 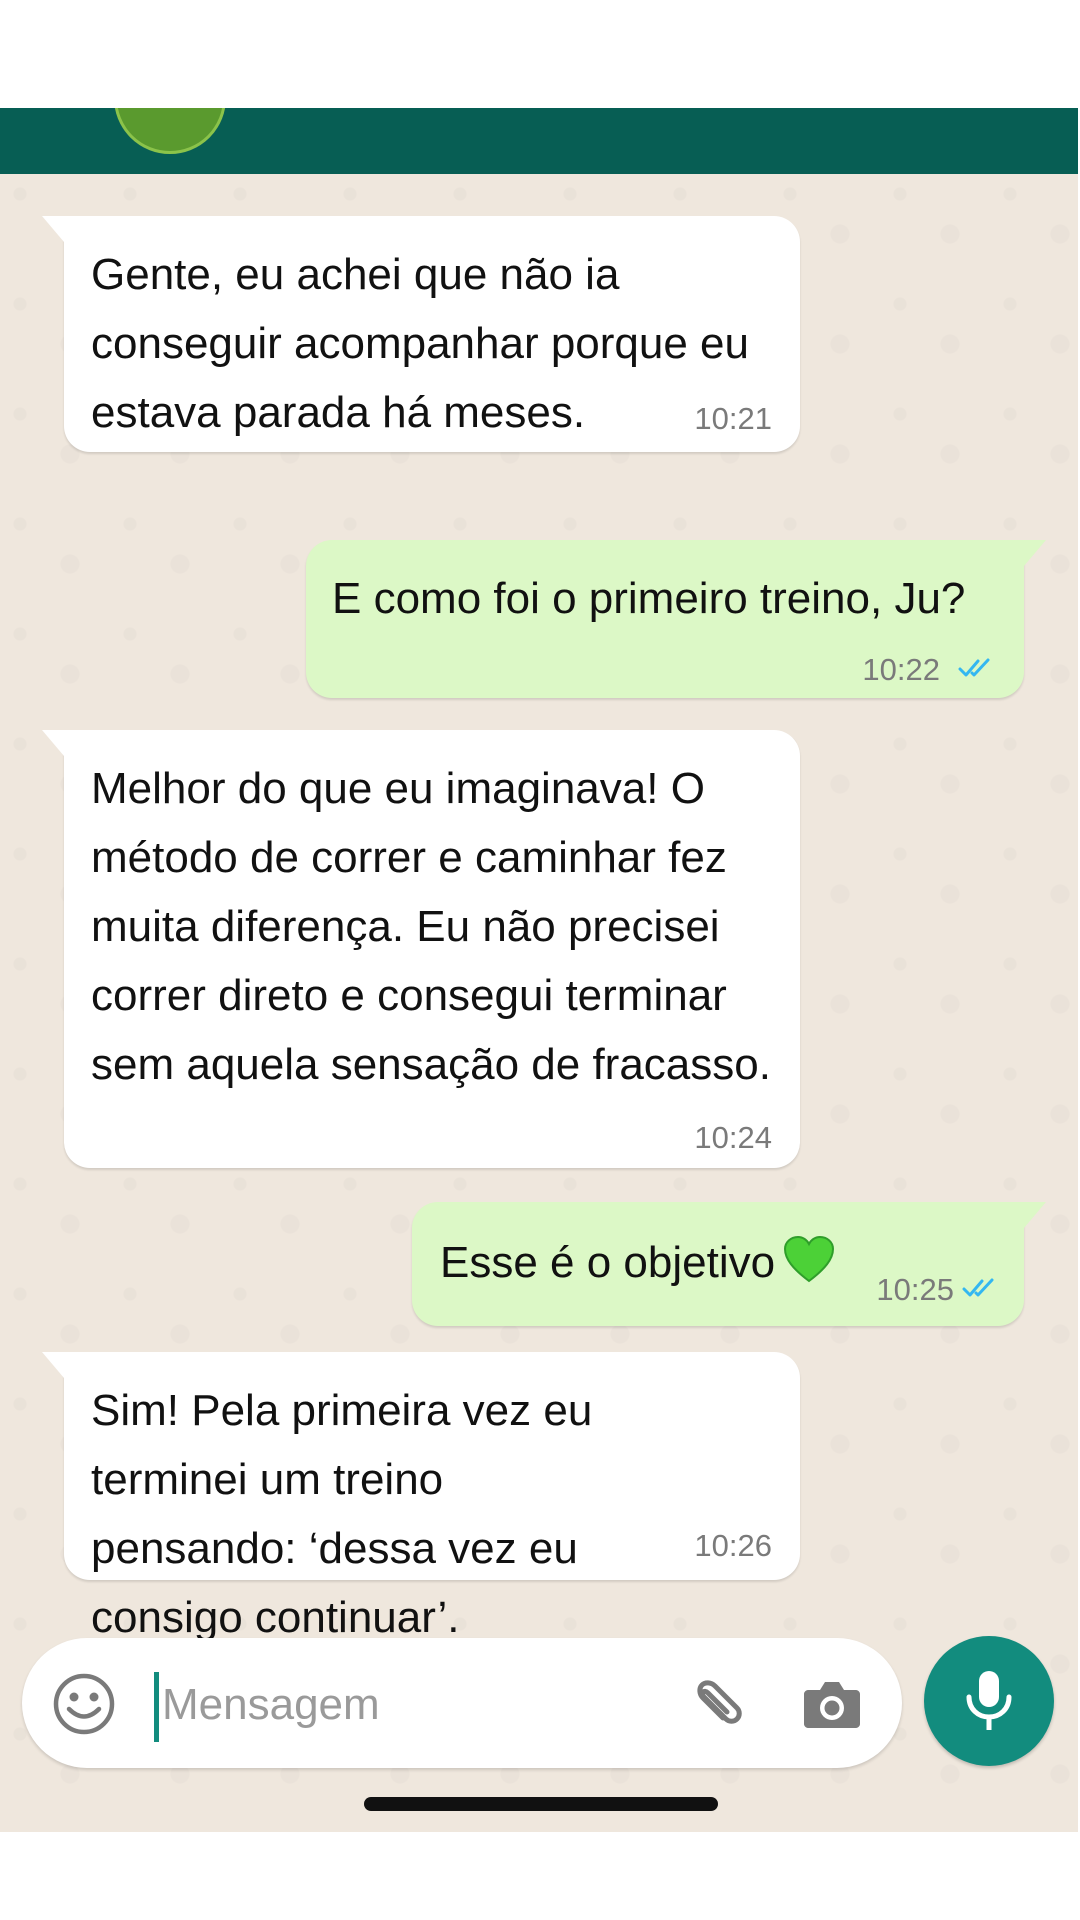 What do you see at coordinates (713, 1704) in the screenshot?
I see `paperclip-icon` at bounding box center [713, 1704].